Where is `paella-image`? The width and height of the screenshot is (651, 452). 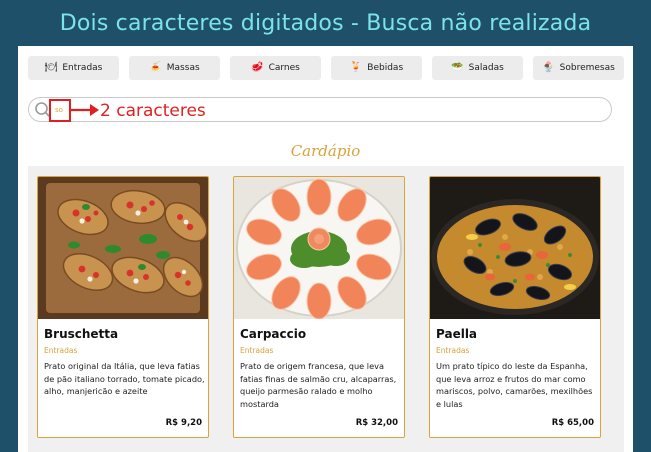
paella-image is located at coordinates (515, 248).